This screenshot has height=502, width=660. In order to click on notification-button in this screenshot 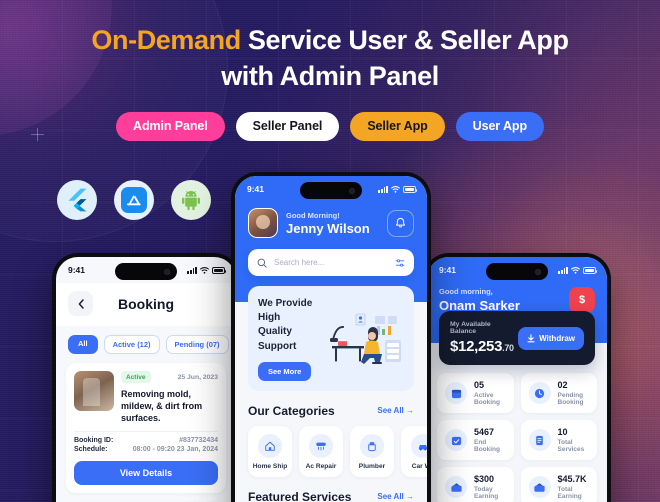, I will do `click(400, 223)`.